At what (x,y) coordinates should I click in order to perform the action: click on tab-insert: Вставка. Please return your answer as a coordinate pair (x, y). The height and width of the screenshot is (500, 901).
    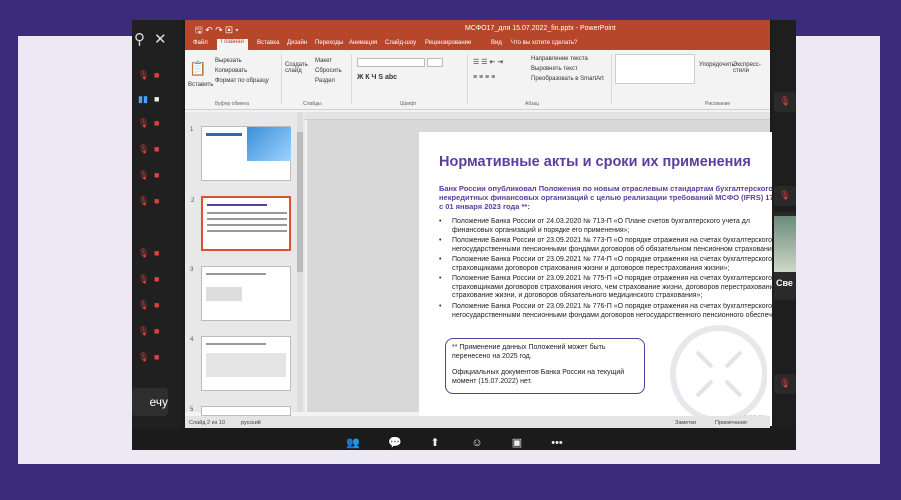
    Looking at the image, I should click on (268, 43).